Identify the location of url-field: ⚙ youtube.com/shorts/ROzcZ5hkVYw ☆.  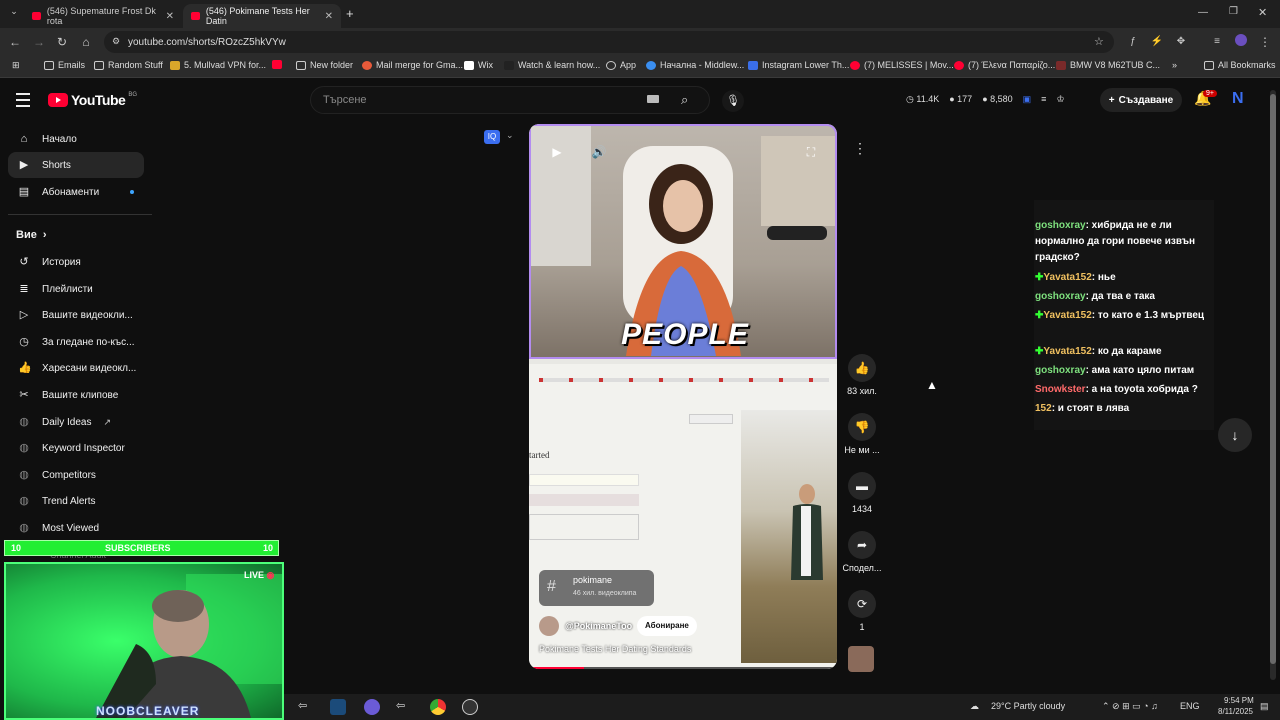
(609, 42).